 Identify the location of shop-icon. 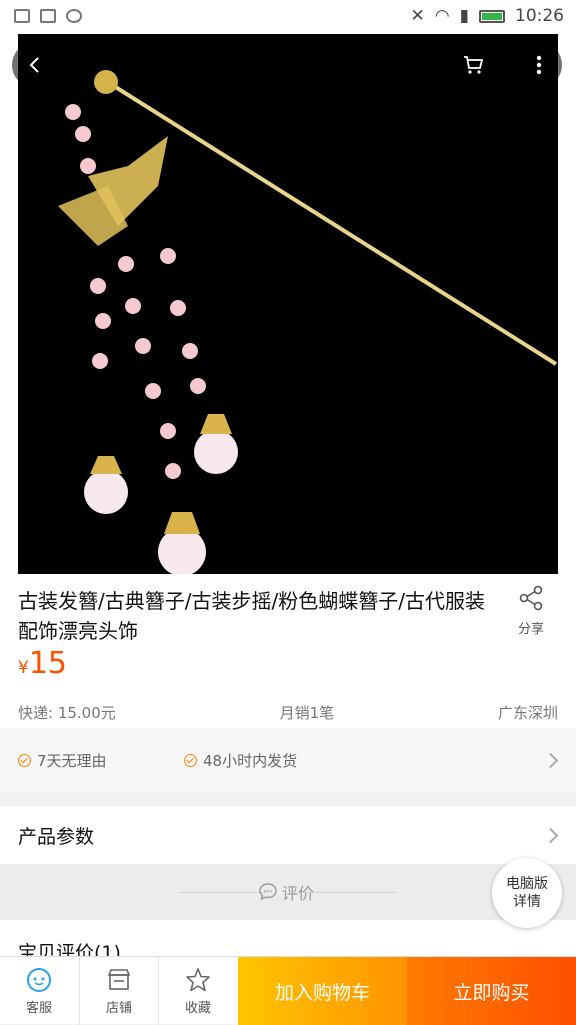
(119, 979).